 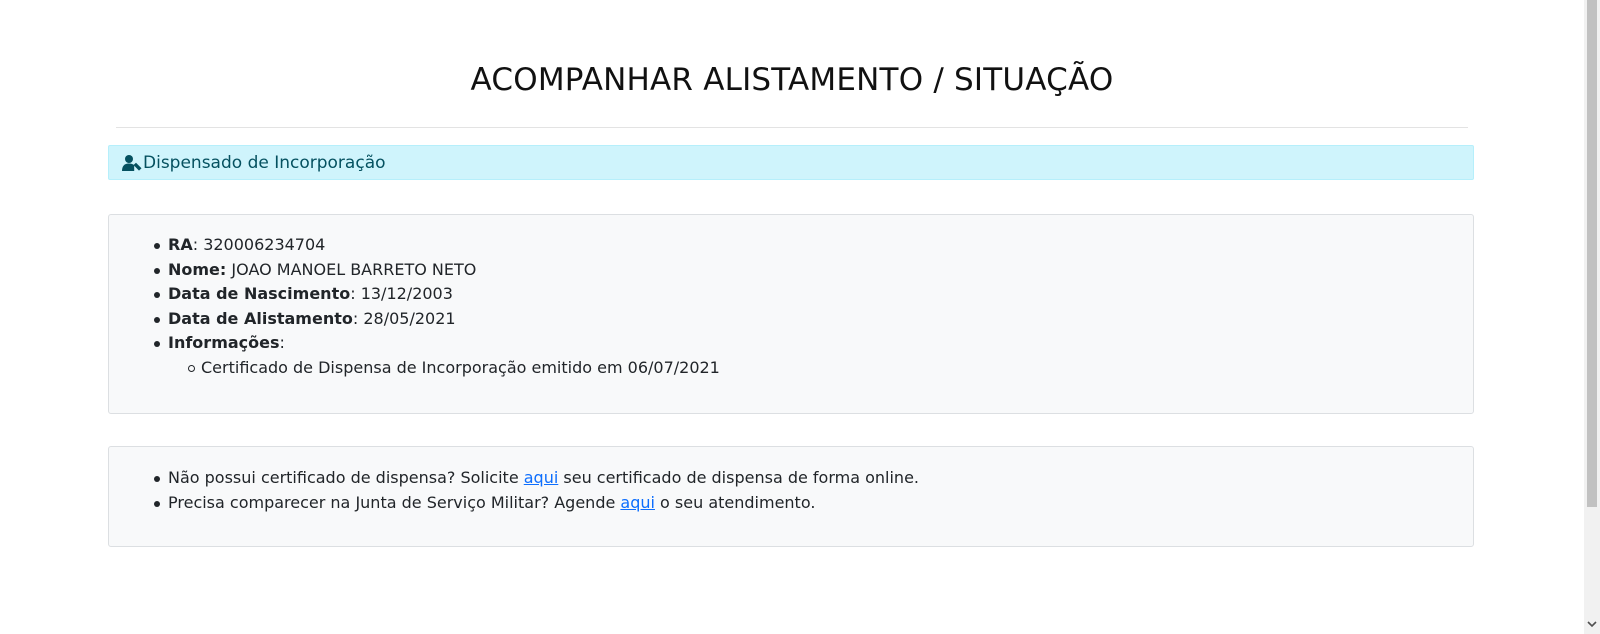 I want to click on nome-label: Nome:, so click(x=197, y=269).